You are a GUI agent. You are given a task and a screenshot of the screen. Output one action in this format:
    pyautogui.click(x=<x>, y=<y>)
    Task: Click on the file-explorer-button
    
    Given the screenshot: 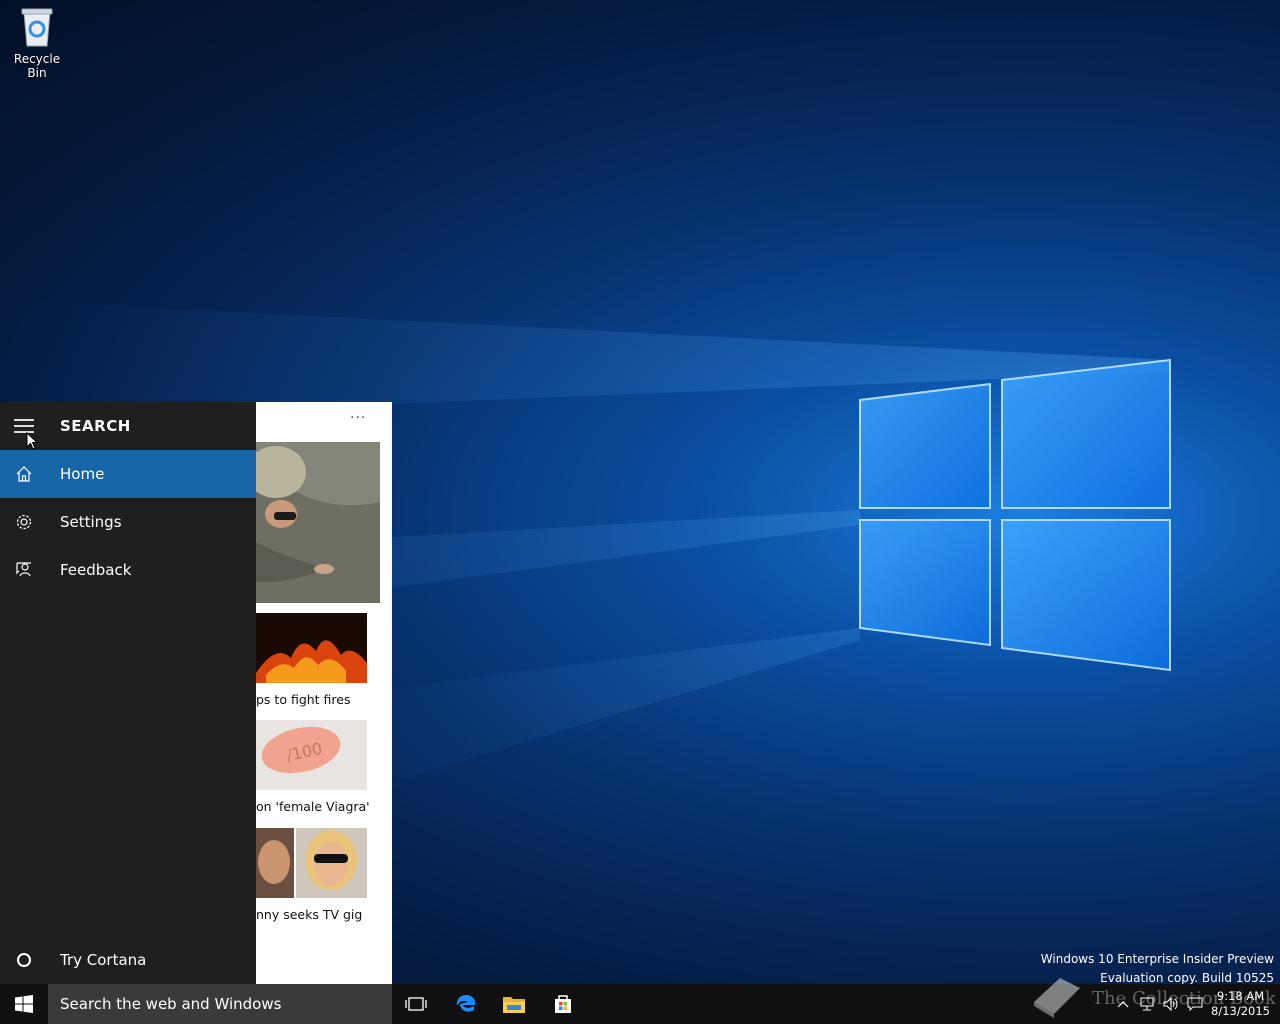 What is the action you would take?
    pyautogui.click(x=514, y=1004)
    